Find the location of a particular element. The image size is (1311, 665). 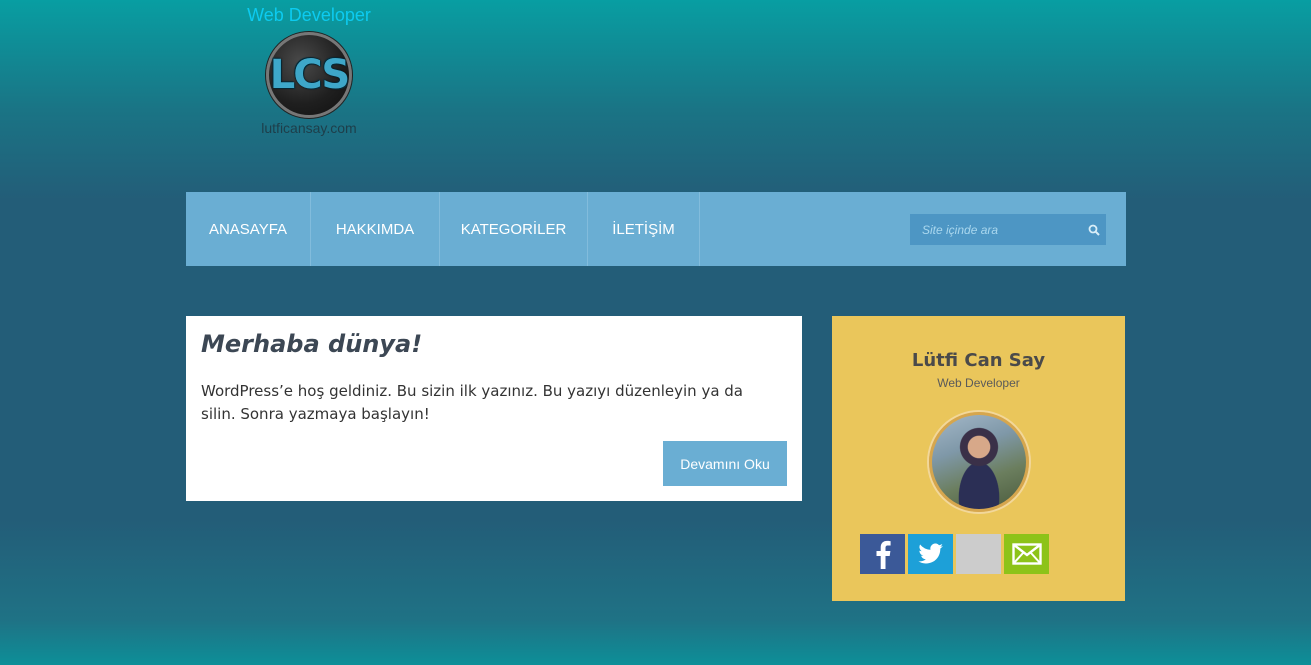

search-button is located at coordinates (1093, 229).